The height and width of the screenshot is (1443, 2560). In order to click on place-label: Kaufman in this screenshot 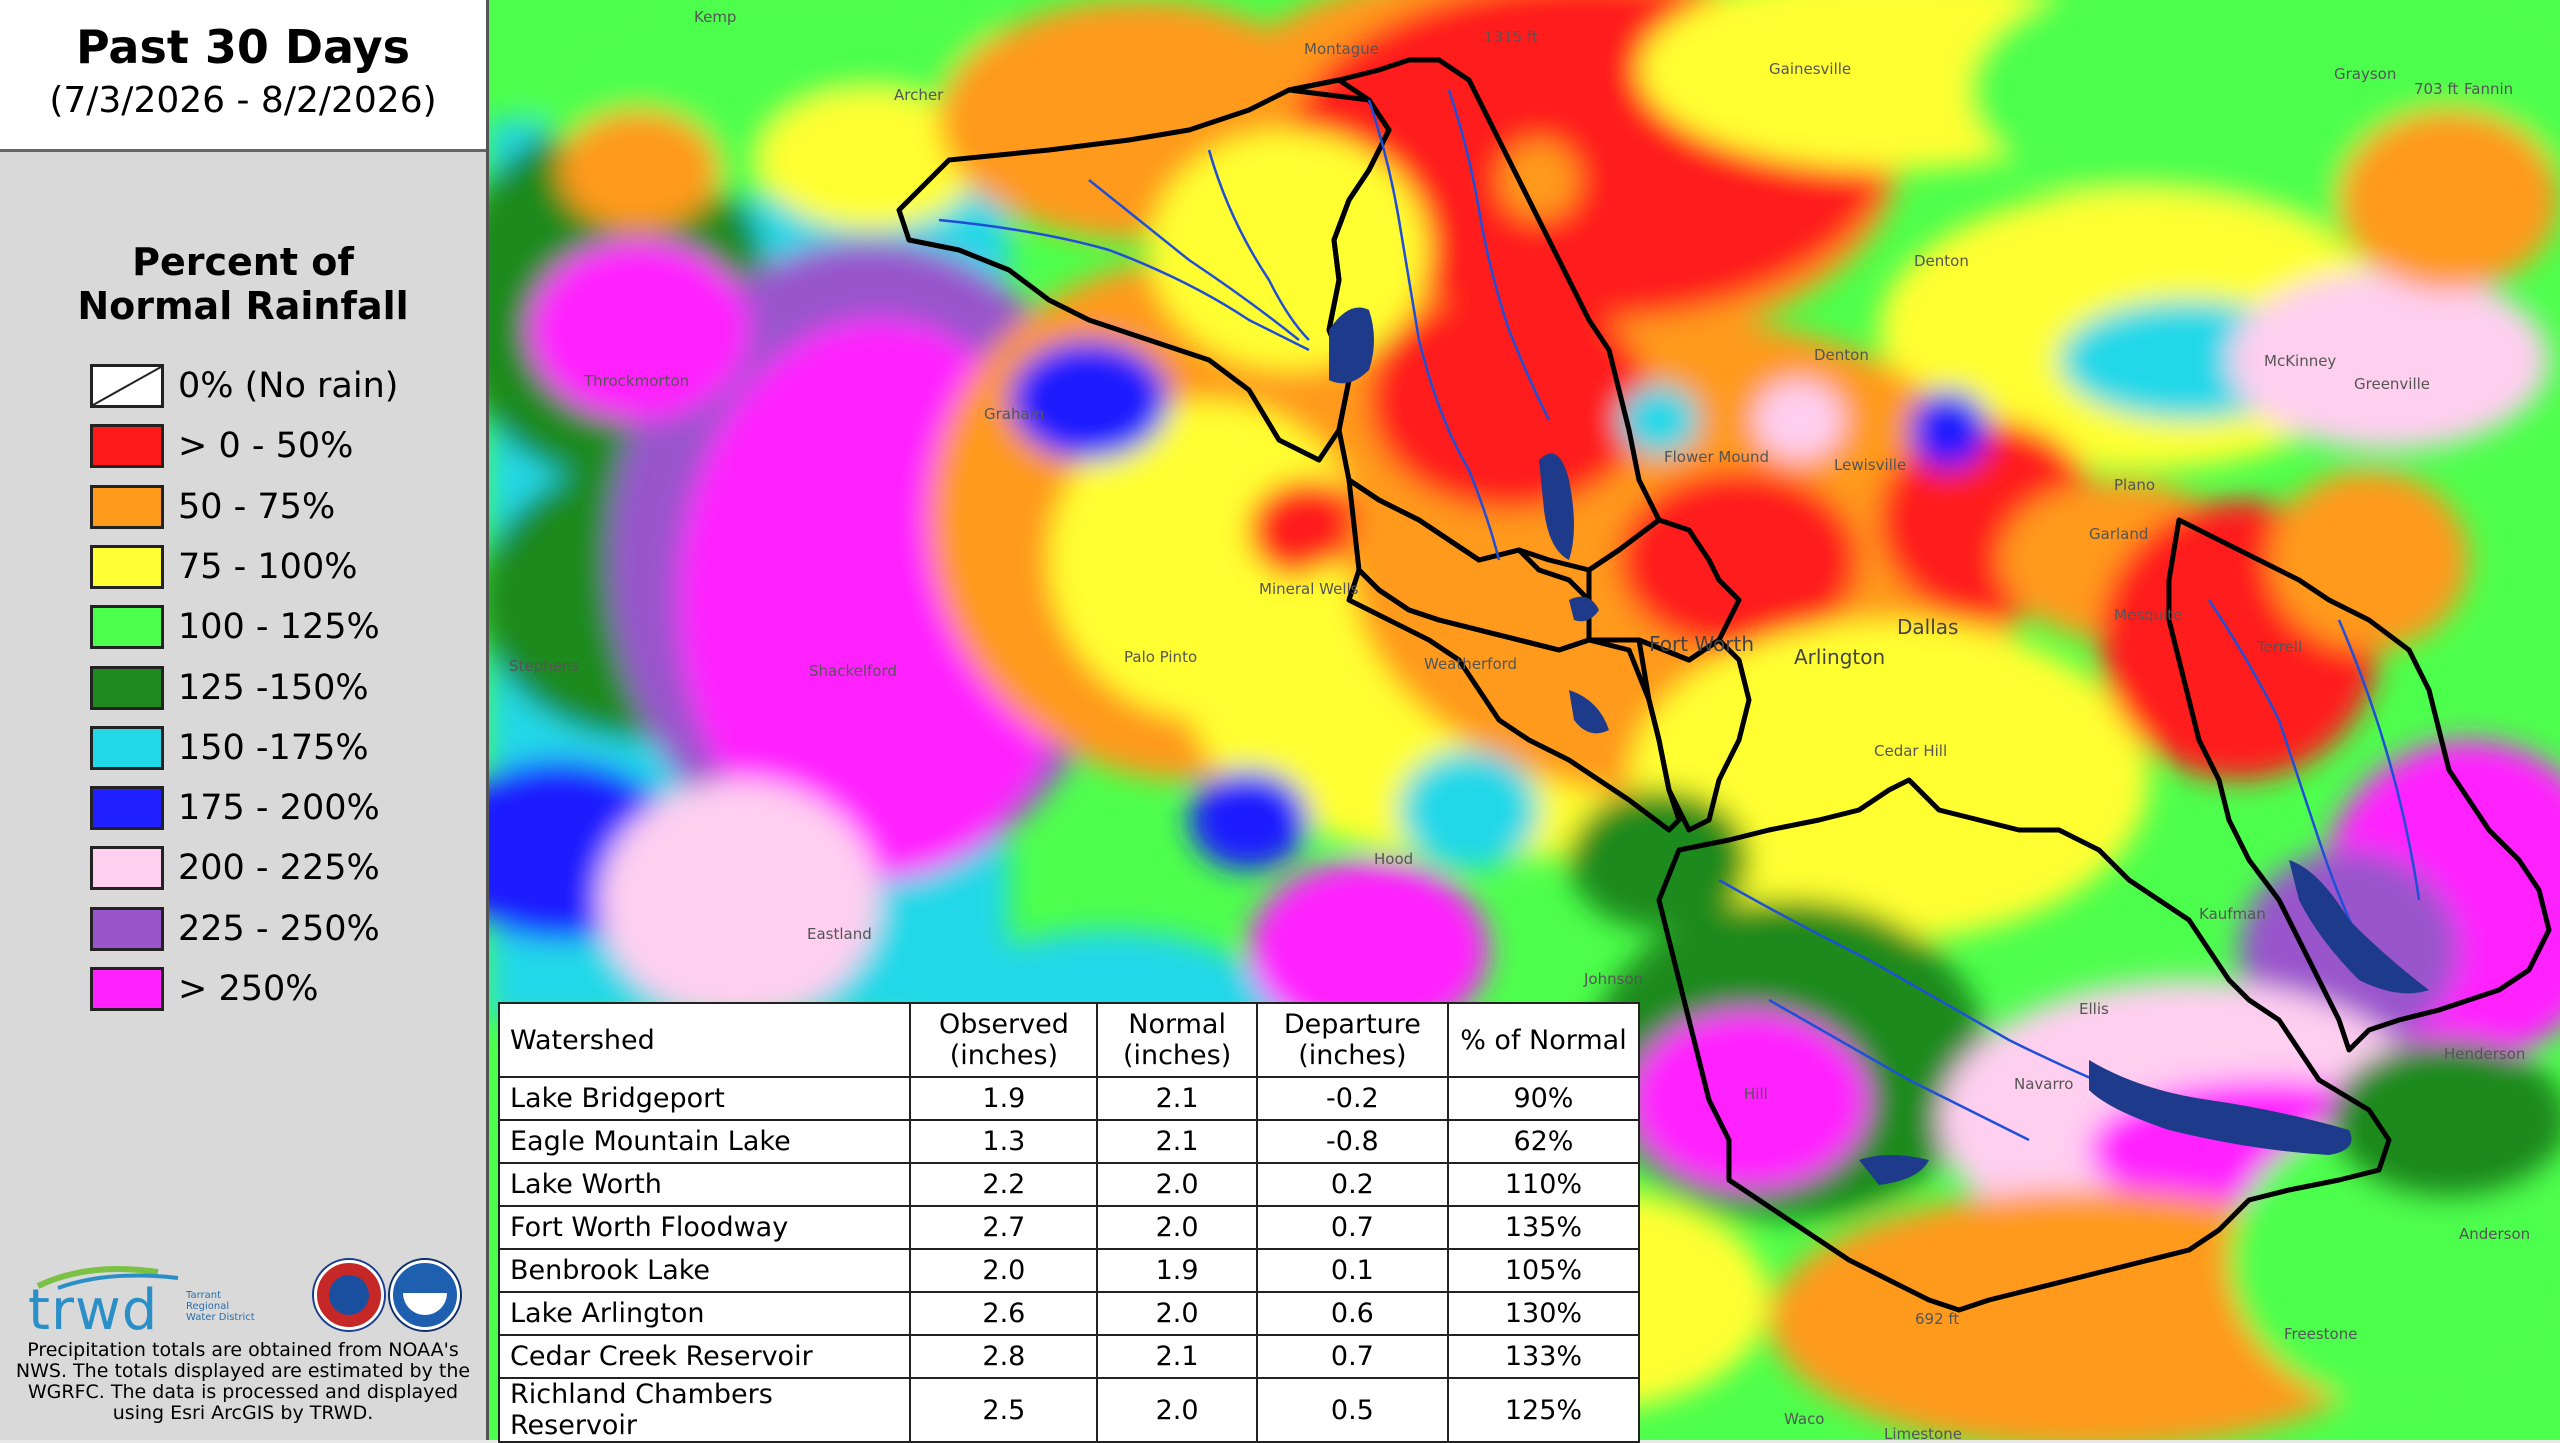, I will do `click(2232, 914)`.